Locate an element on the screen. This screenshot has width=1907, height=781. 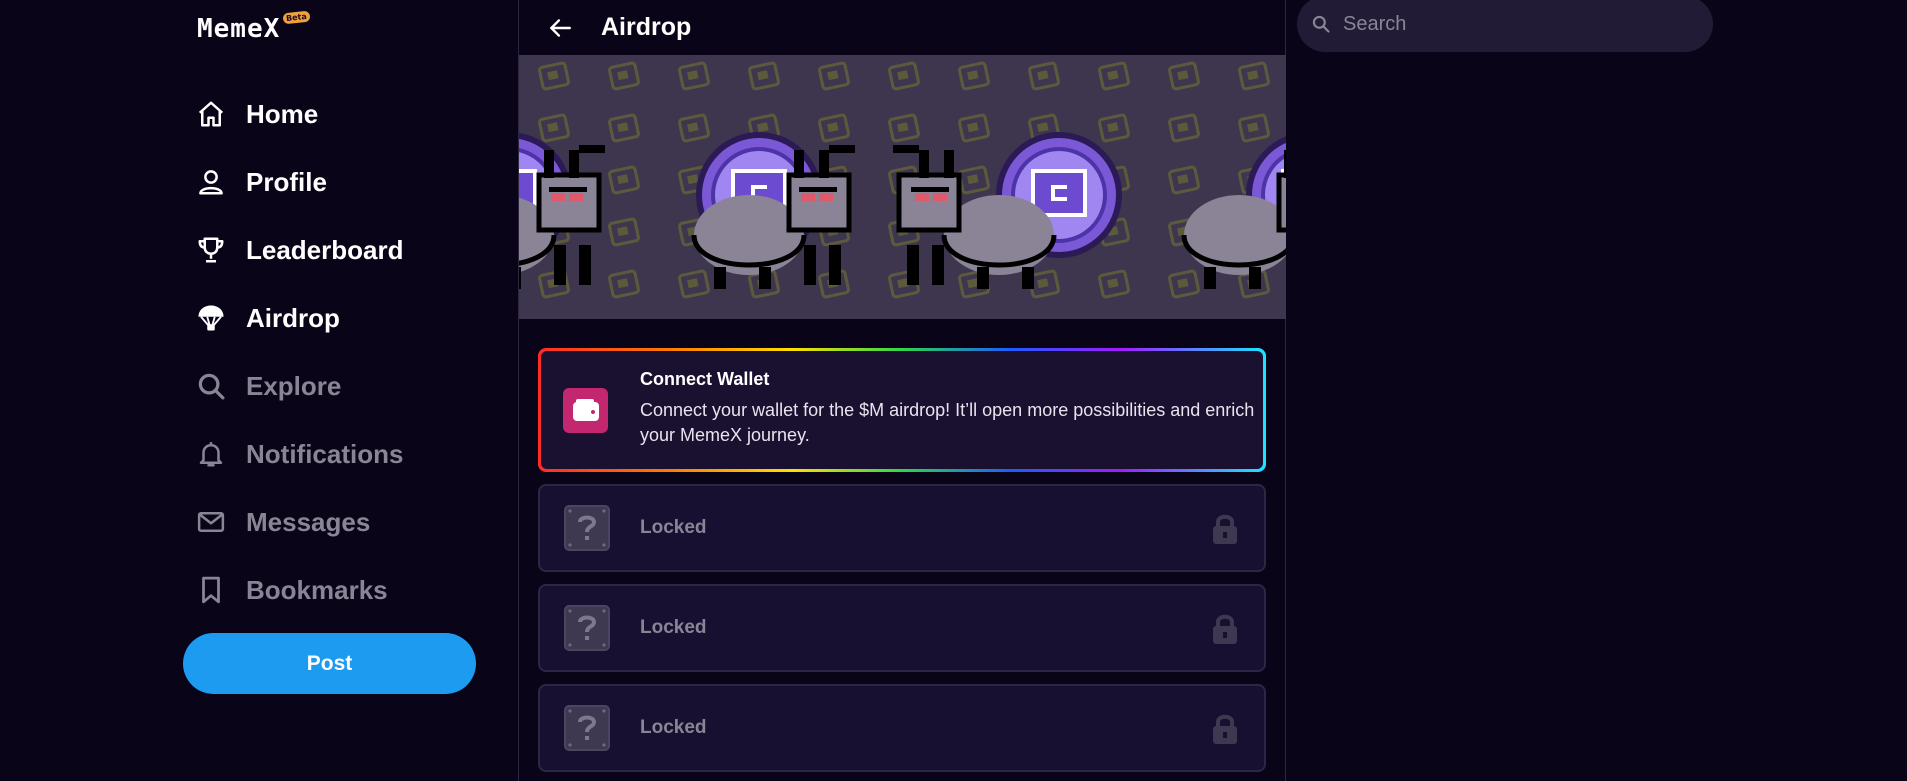
page-title: Airdrop is located at coordinates (646, 27).